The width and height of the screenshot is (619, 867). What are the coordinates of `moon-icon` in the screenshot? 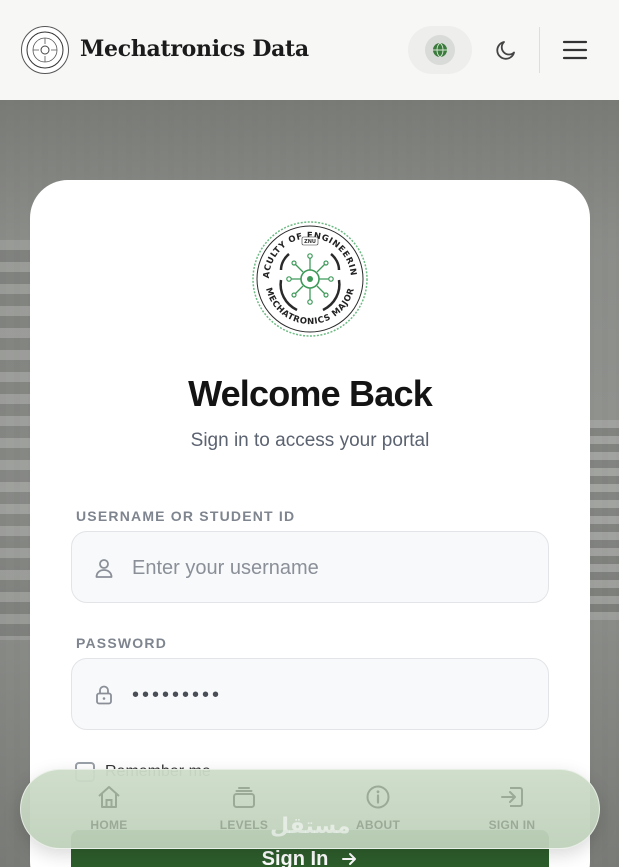 It's located at (505, 50).